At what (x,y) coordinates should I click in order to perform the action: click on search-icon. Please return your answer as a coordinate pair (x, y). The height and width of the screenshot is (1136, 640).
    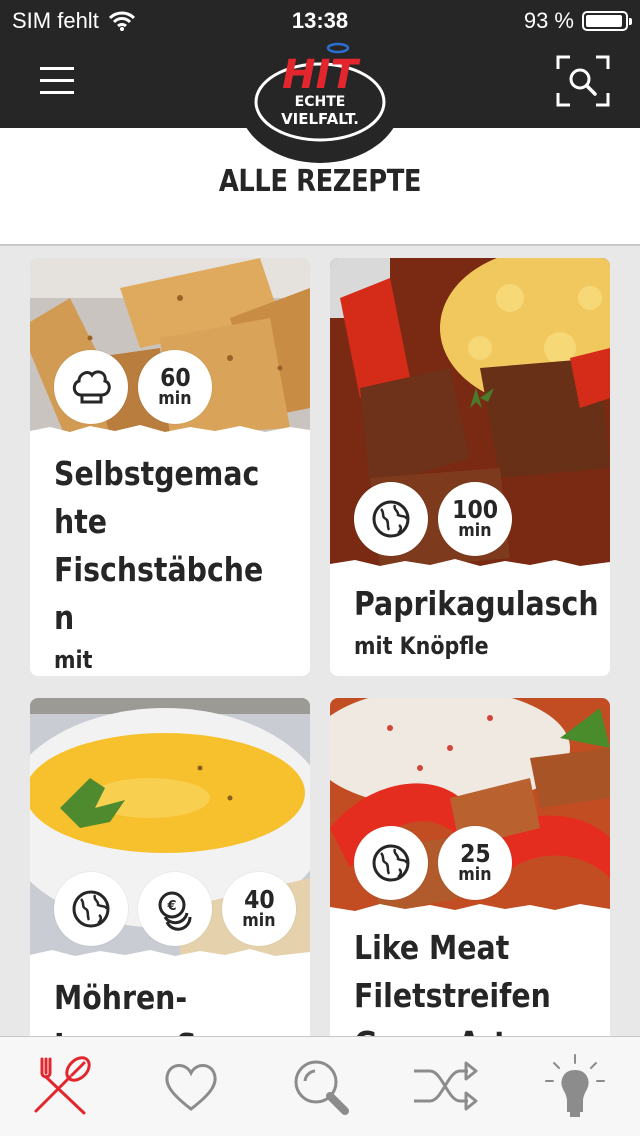
    Looking at the image, I should click on (321, 1087).